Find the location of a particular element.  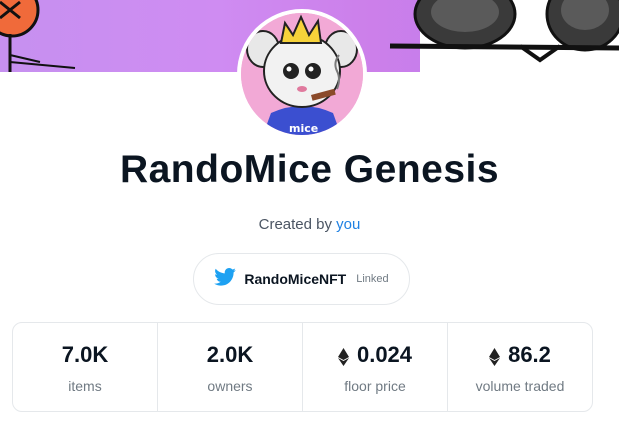

stat-owners-value: 2.0K is located at coordinates (230, 354).